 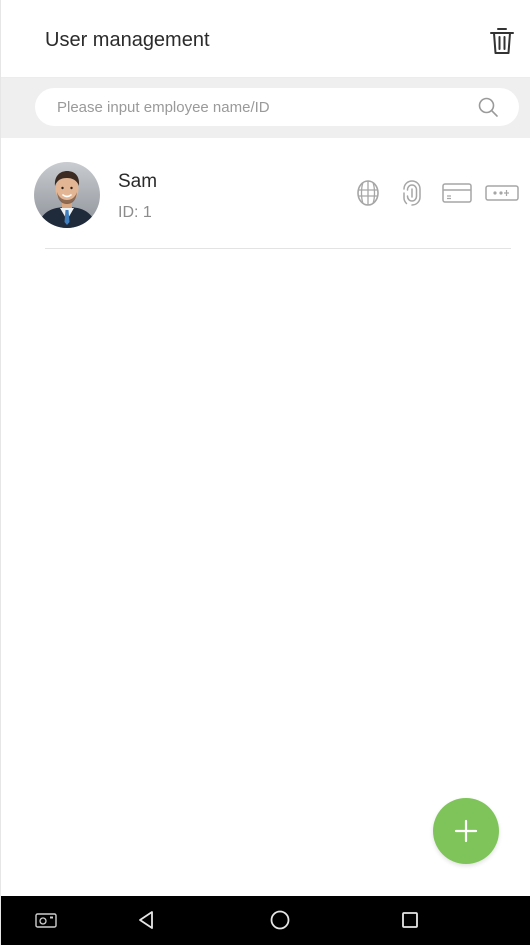 I want to click on app-header: User management, so click(x=265, y=39).